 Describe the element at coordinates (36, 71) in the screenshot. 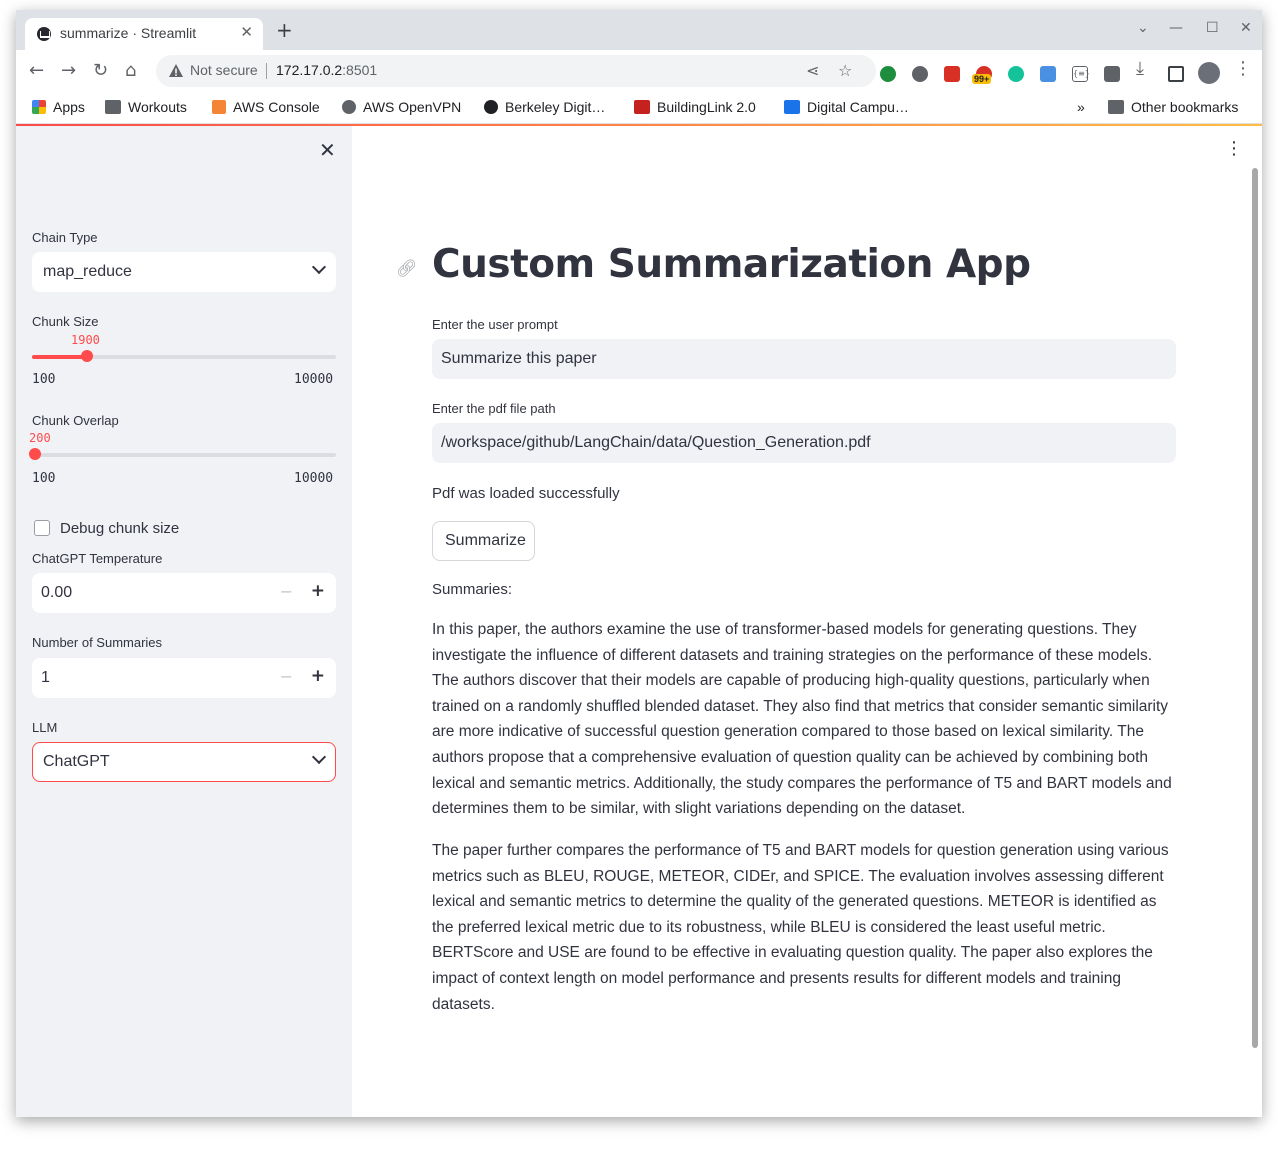

I see `back-icon: ←` at that location.